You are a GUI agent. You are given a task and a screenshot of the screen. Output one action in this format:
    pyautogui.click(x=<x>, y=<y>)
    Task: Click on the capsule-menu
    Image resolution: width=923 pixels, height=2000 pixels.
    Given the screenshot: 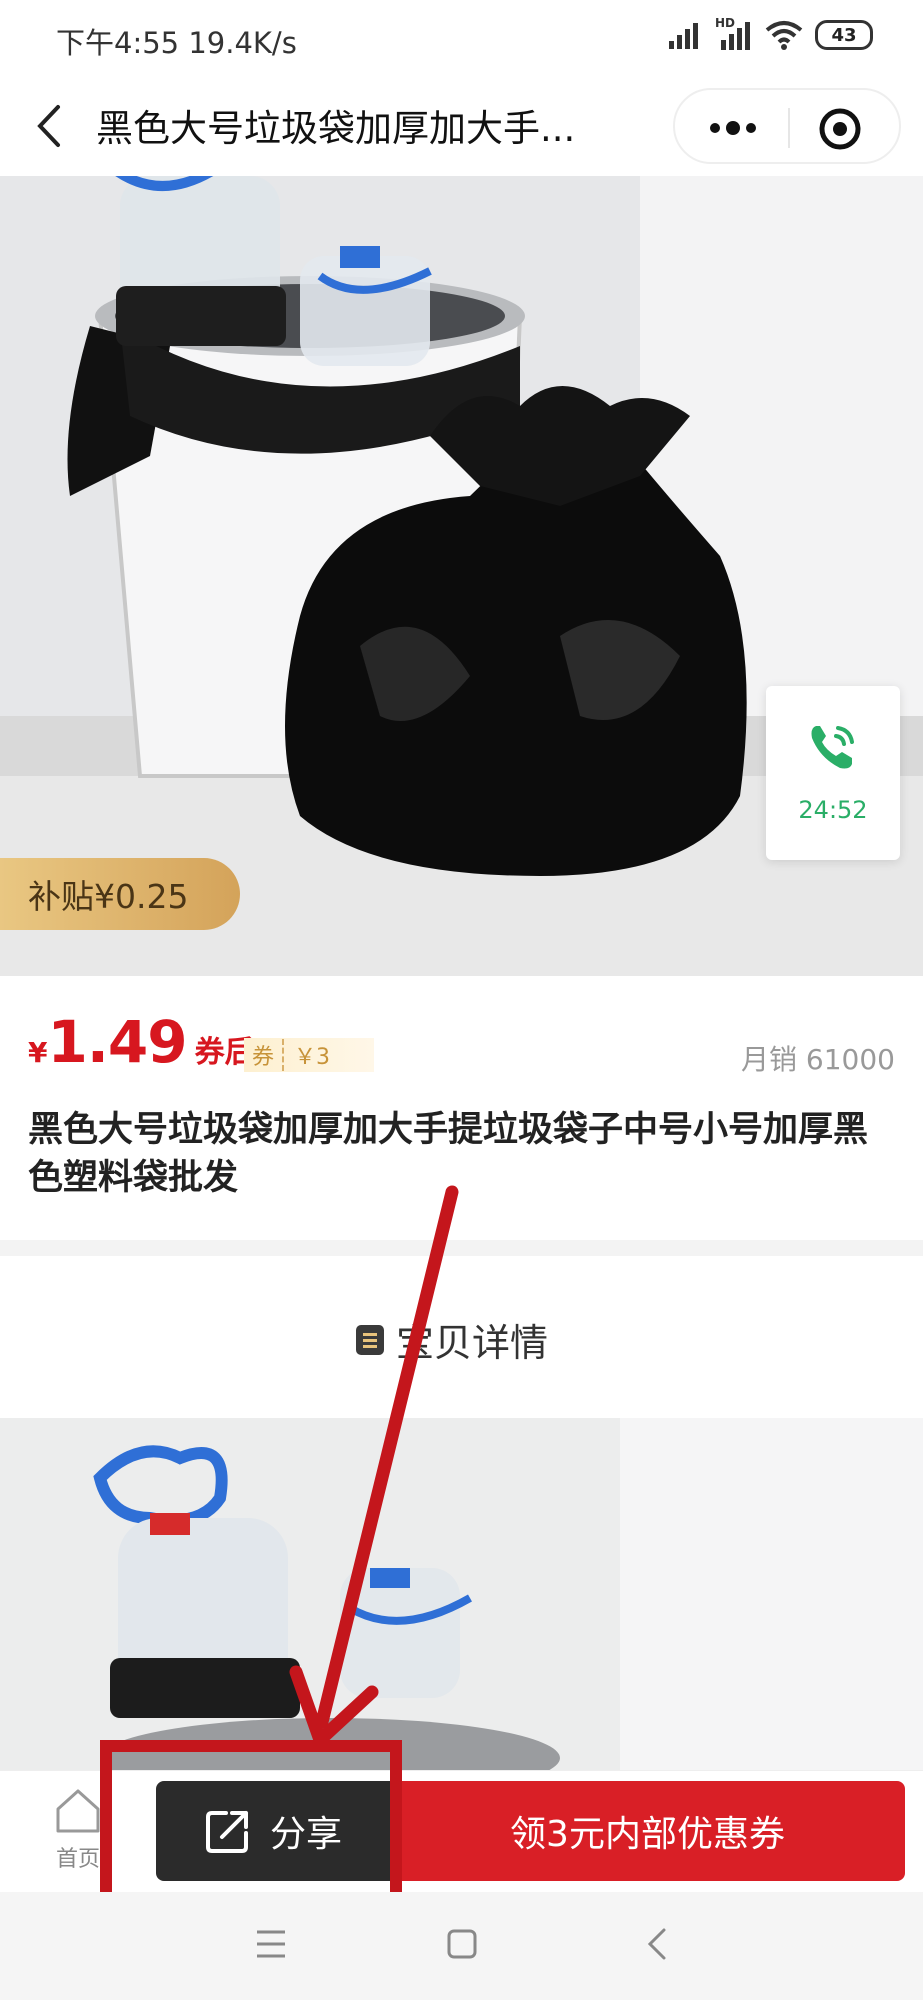 What is the action you would take?
    pyautogui.click(x=787, y=126)
    